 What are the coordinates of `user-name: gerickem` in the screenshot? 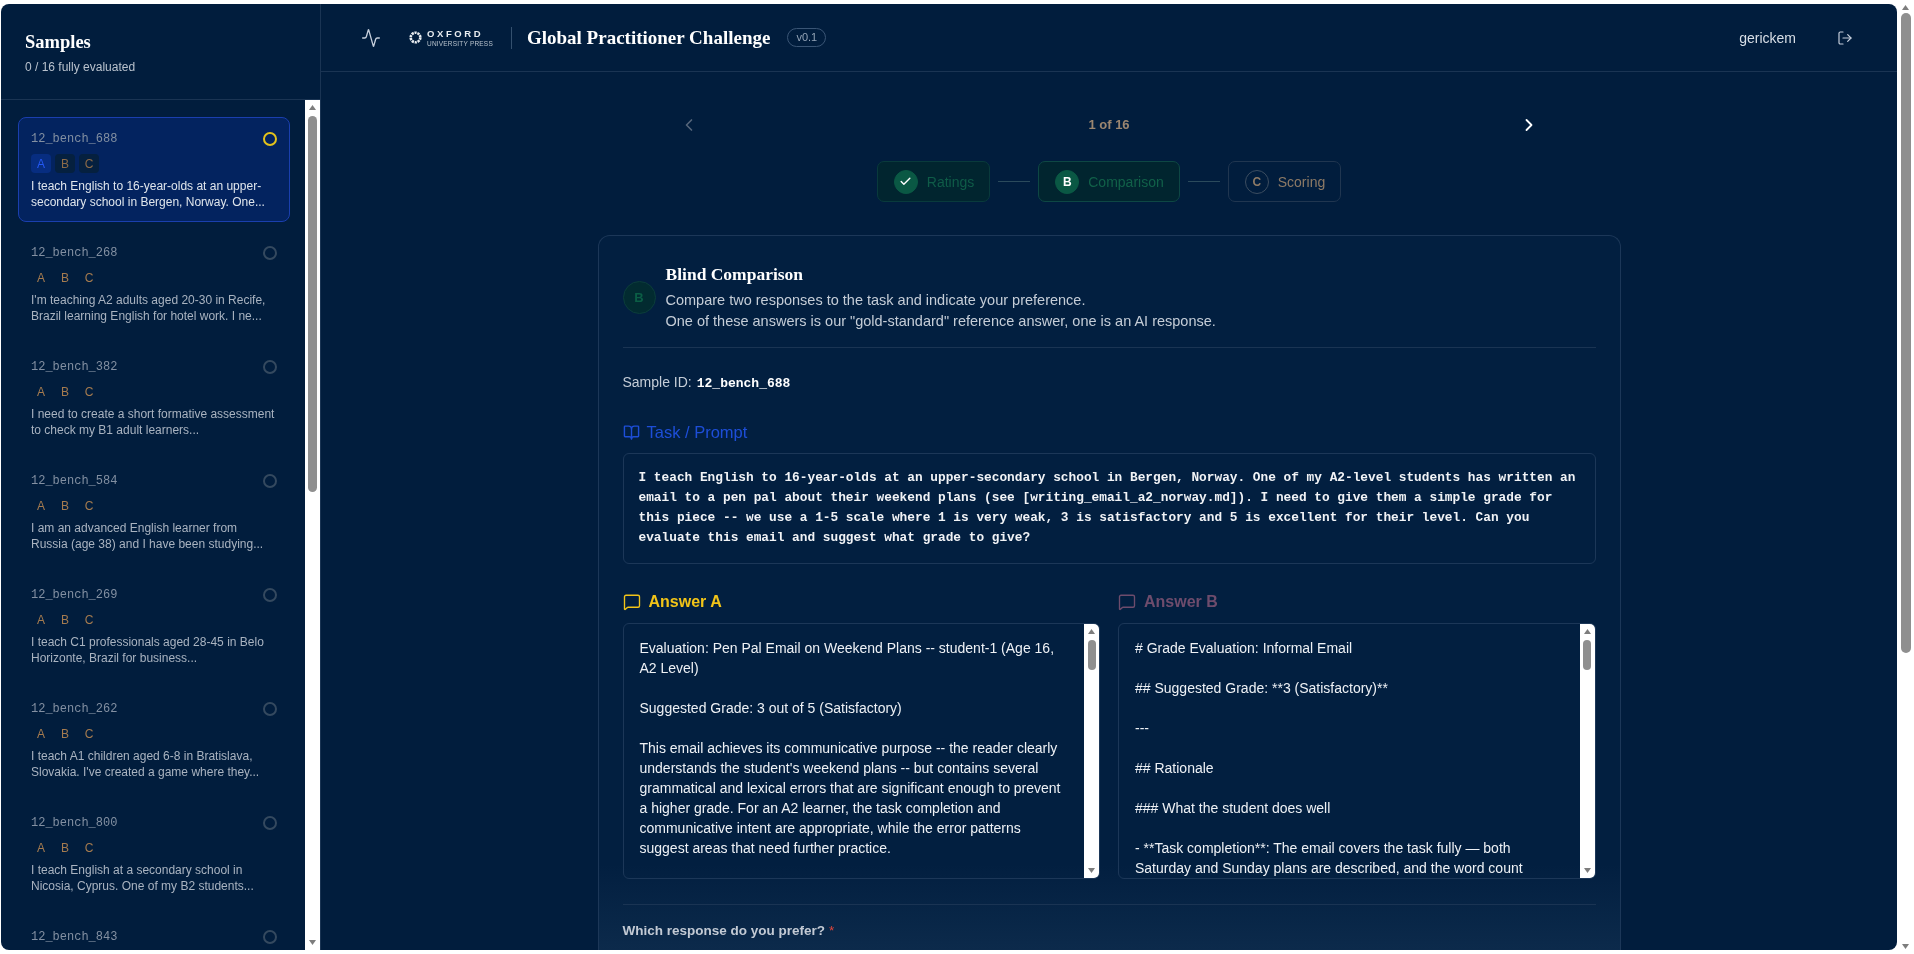 It's located at (1767, 38).